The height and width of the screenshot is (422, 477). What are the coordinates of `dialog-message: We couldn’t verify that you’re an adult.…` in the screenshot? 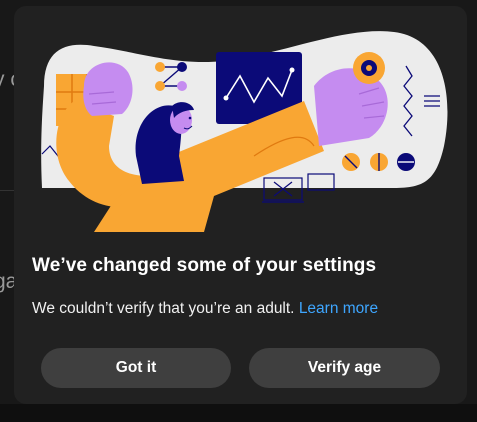 It's located at (205, 309).